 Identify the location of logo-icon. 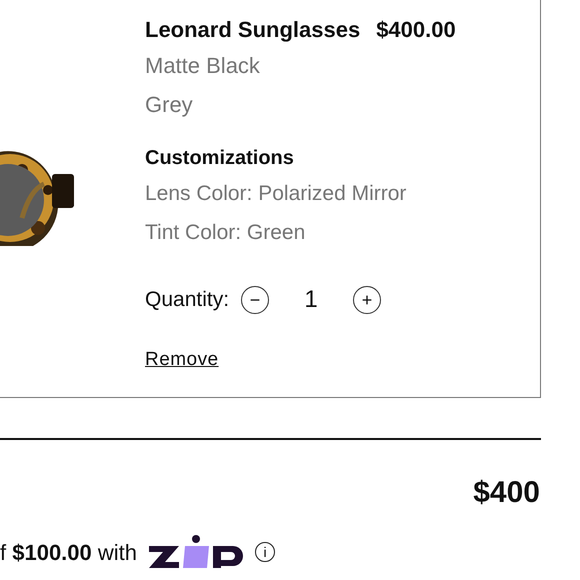
(196, 552).